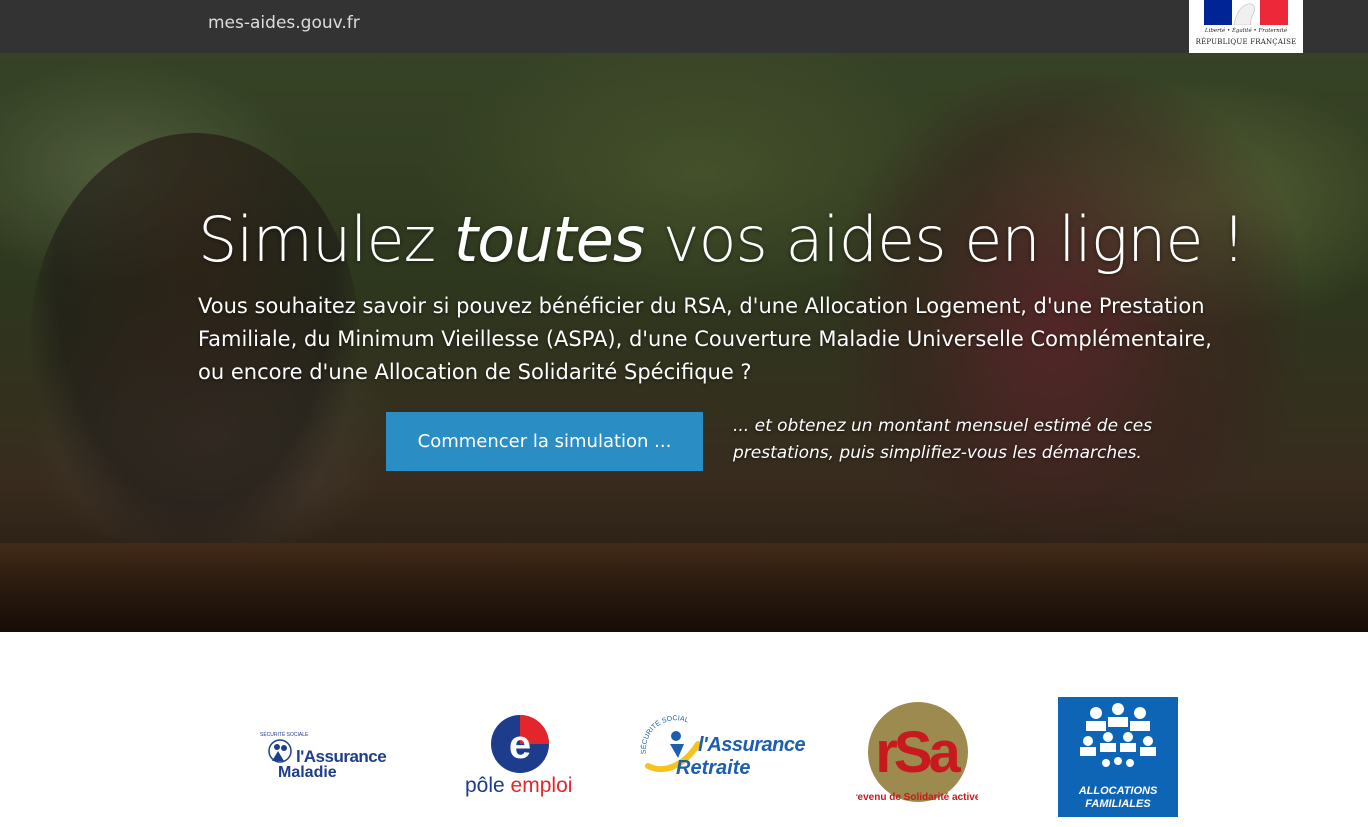  What do you see at coordinates (541, 785) in the screenshot?
I see `pe-word2: emploi` at bounding box center [541, 785].